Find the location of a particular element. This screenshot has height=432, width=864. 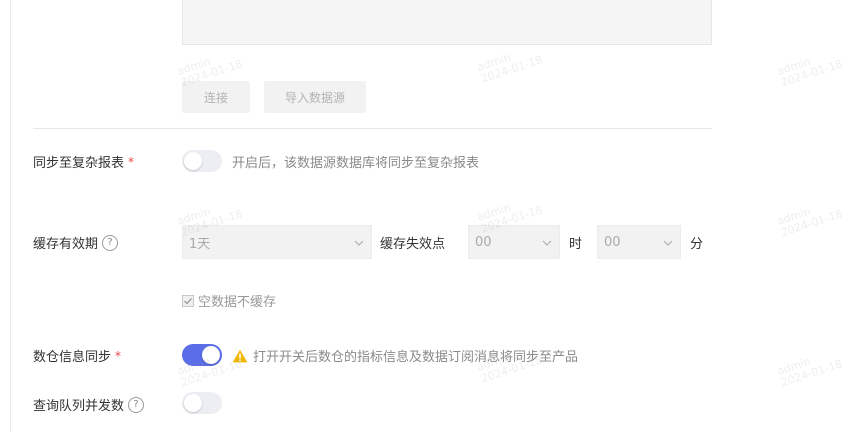

query-concurrency-label-text: 查询队列并发数 is located at coordinates (79, 406).